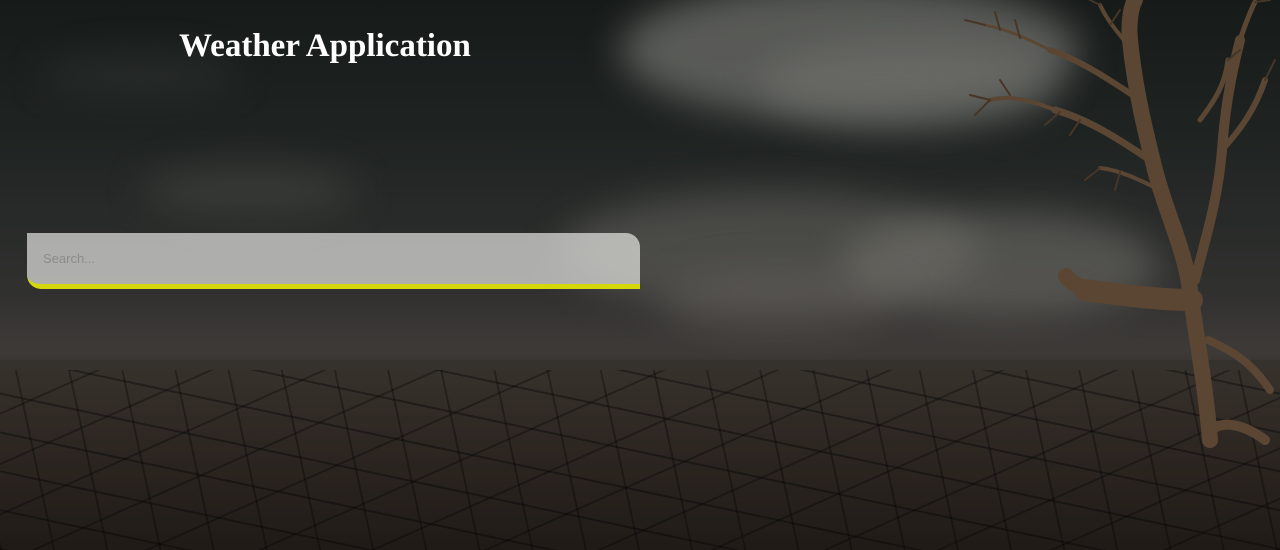 Image resolution: width=1280 pixels, height=550 pixels. I want to click on page-title: Weather Application, so click(325, 46).